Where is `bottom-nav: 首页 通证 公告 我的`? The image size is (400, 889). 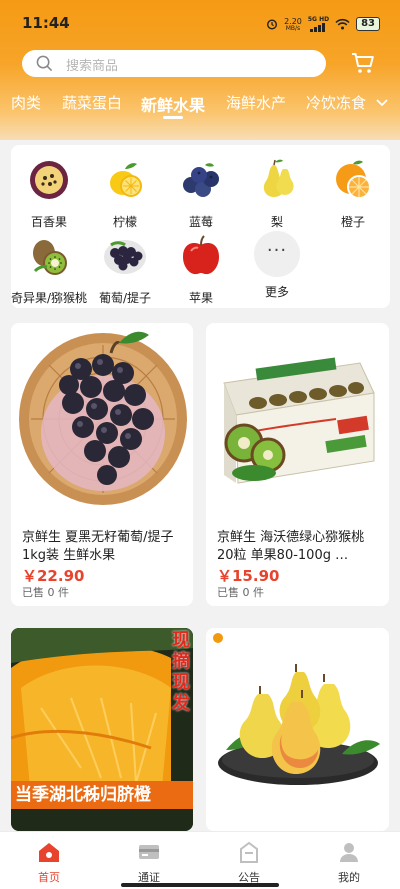 bottom-nav: 首页 通证 公告 我的 is located at coordinates (200, 860).